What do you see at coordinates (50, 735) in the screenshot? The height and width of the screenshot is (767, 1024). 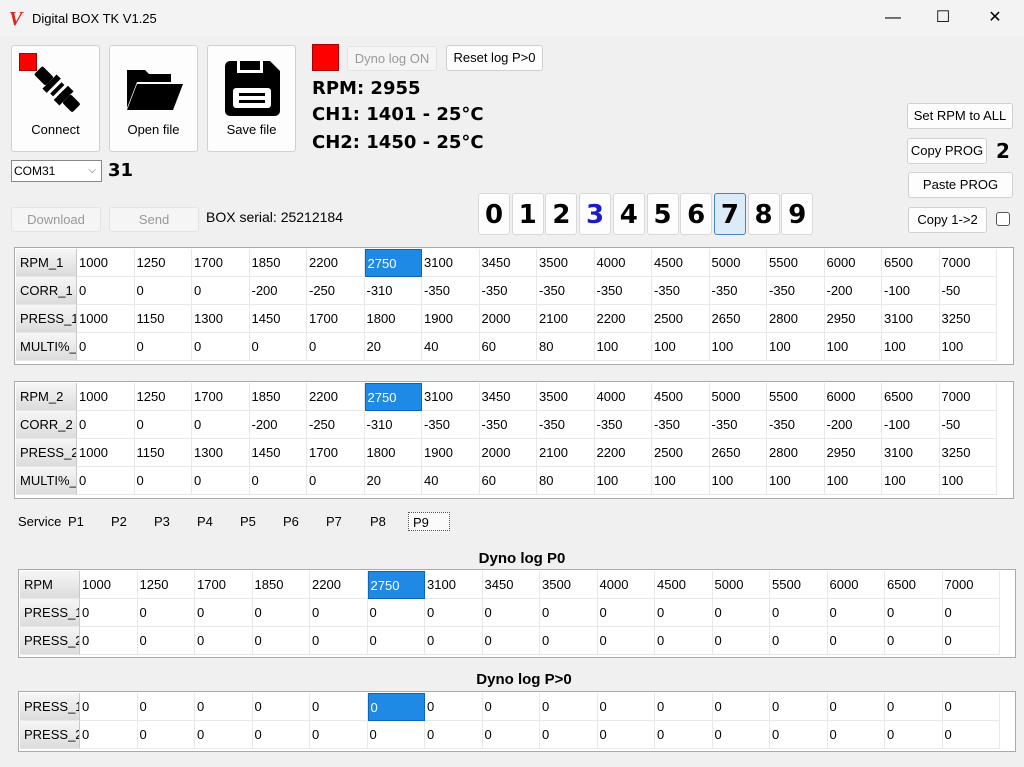 I see `row-header-press2: PRESS_2` at bounding box center [50, 735].